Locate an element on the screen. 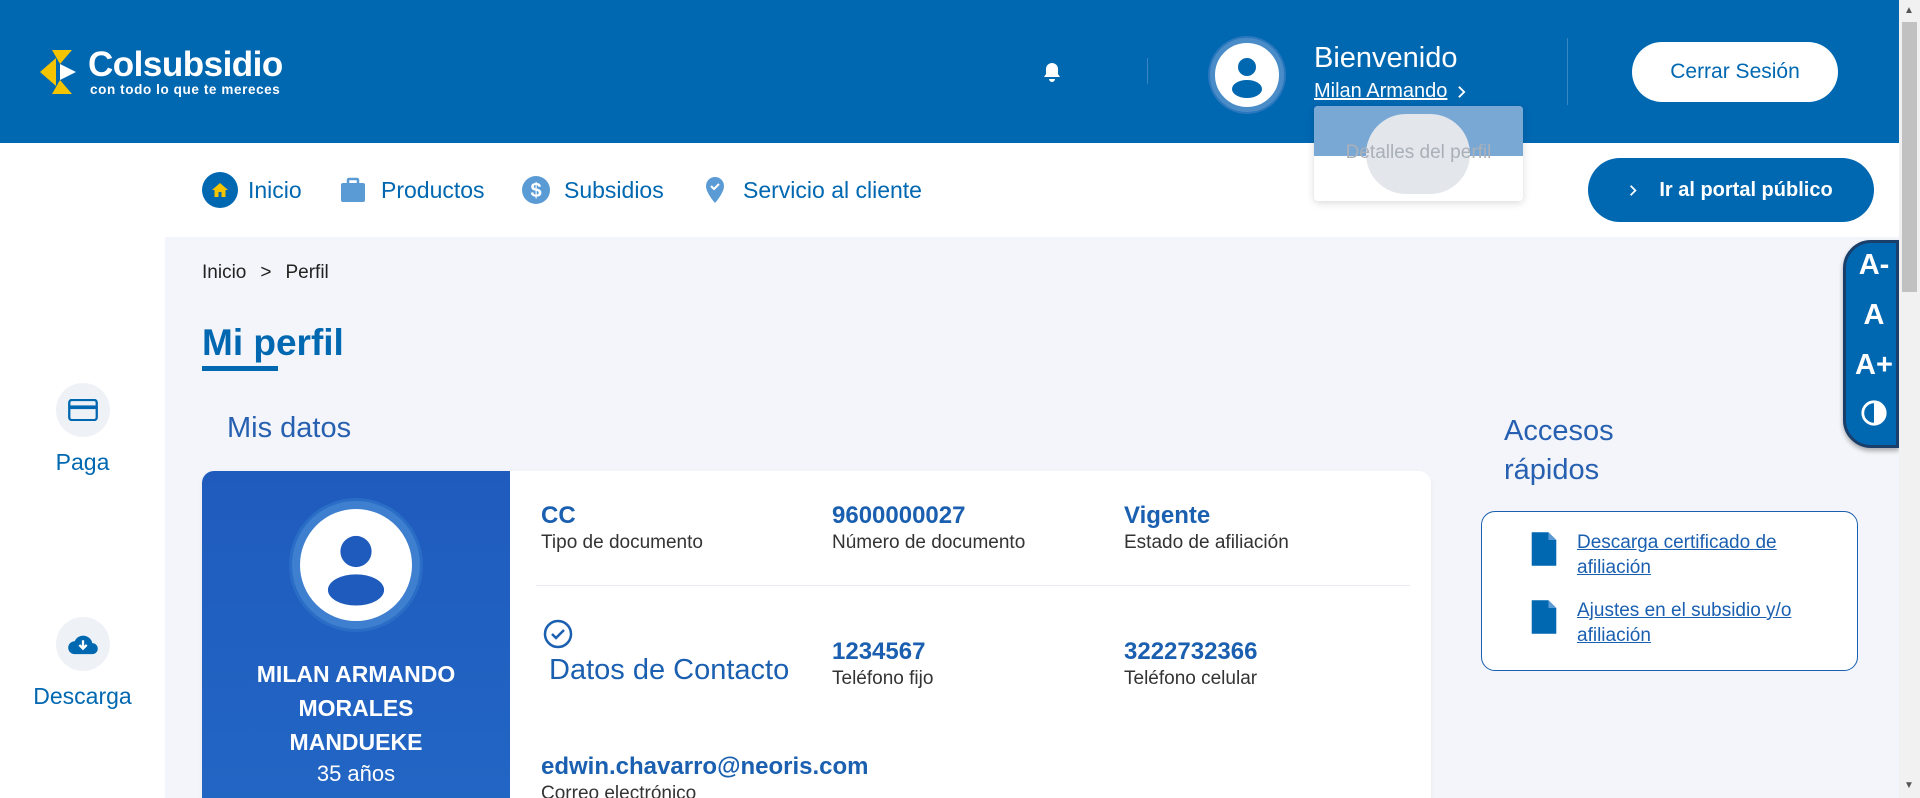  scrollbar-thumb is located at coordinates (1909, 157).